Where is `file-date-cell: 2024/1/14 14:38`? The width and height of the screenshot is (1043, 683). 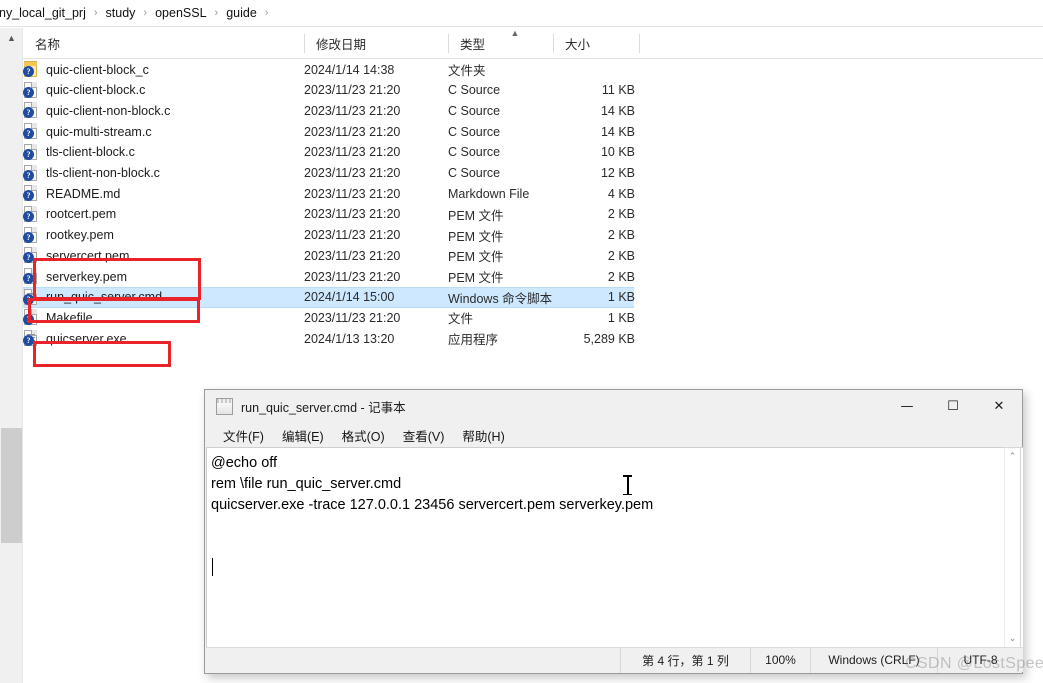
file-date-cell: 2024/1/14 14:38 is located at coordinates (349, 69).